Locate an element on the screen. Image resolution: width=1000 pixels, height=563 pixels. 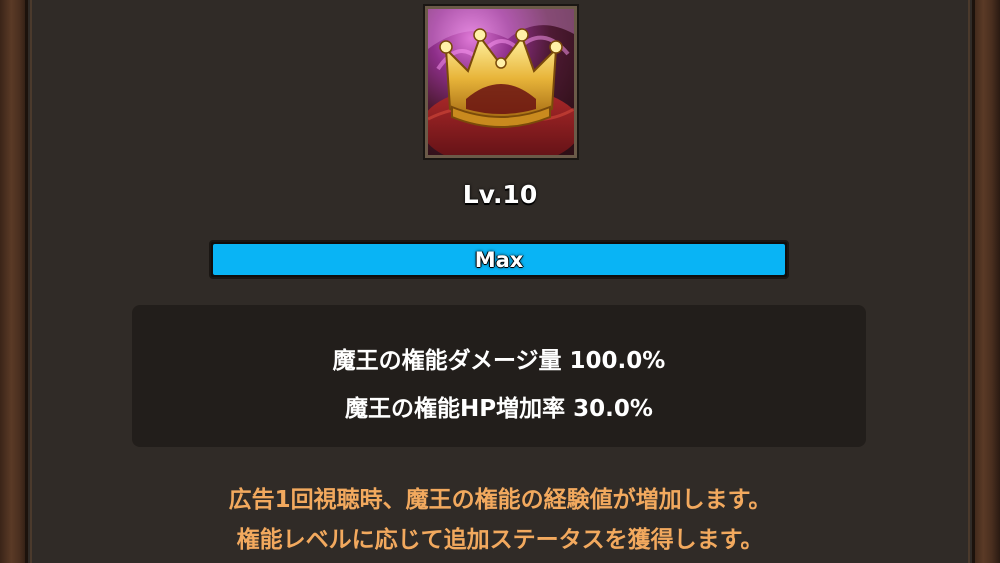
stat-hp: 魔王の権能HP増加率 30.0% is located at coordinates (499, 409).